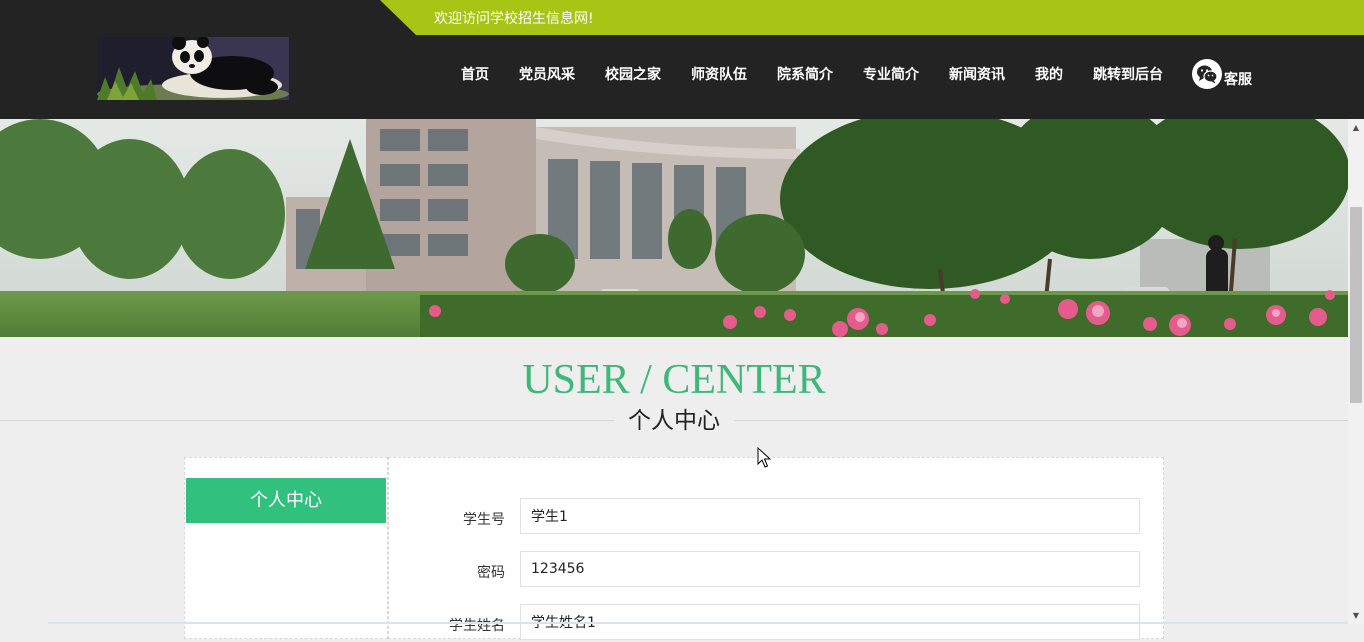 The height and width of the screenshot is (642, 1364). Describe the element at coordinates (514, 19) in the screenshot. I see `welcome-text: 欢迎访问学校招生信息网!` at that location.